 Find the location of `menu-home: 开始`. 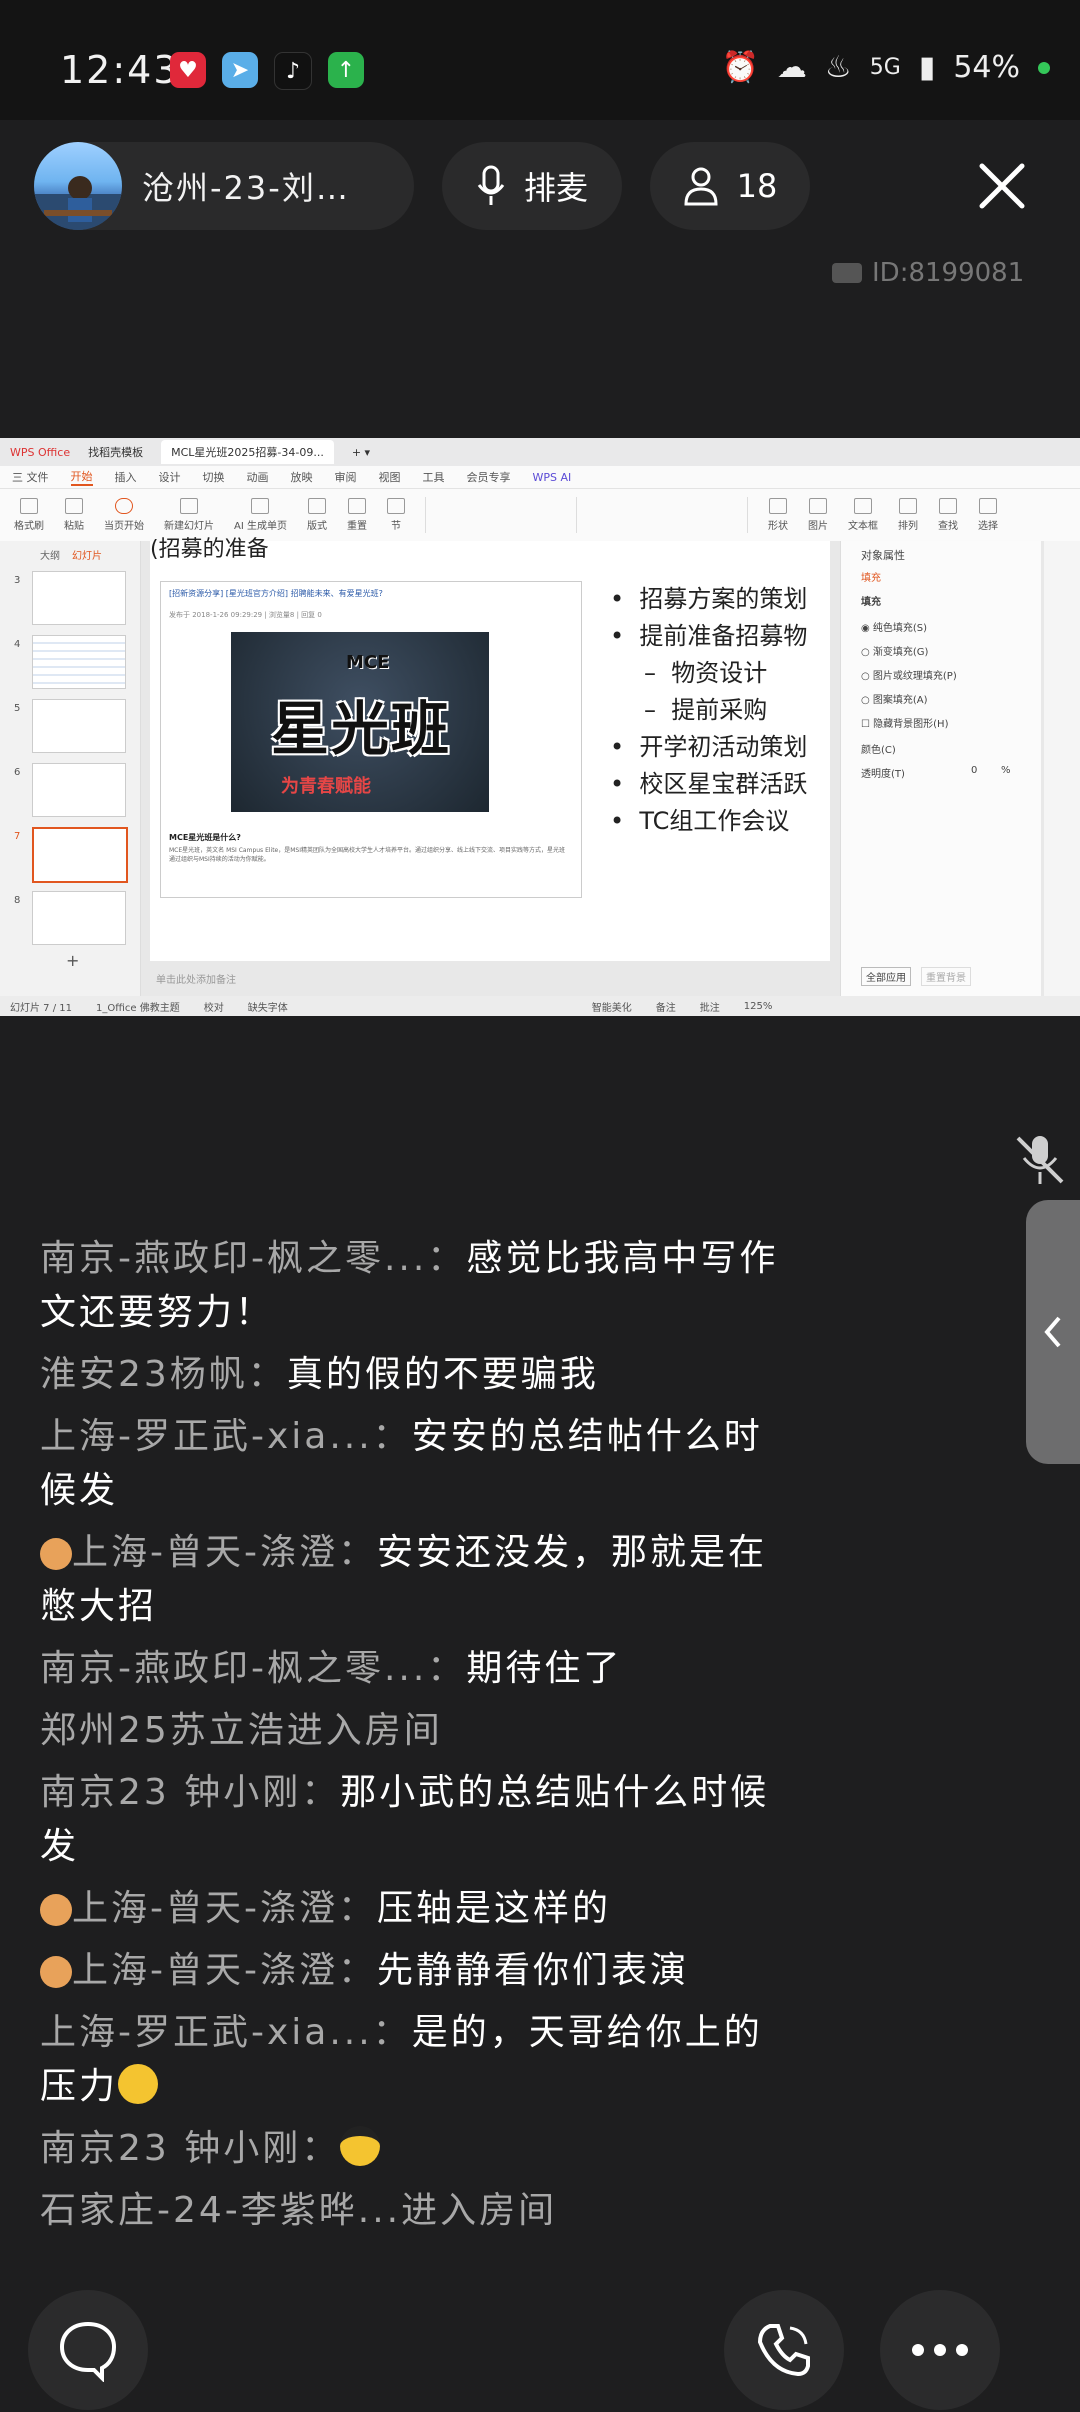

menu-home: 开始 is located at coordinates (81, 477).